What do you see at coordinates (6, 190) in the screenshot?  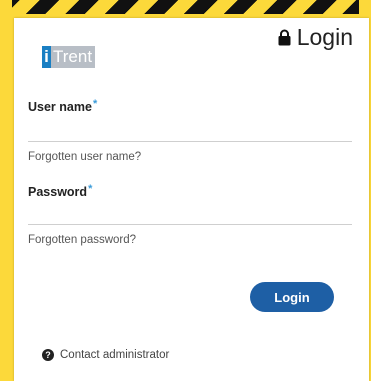 I see `frame-left` at bounding box center [6, 190].